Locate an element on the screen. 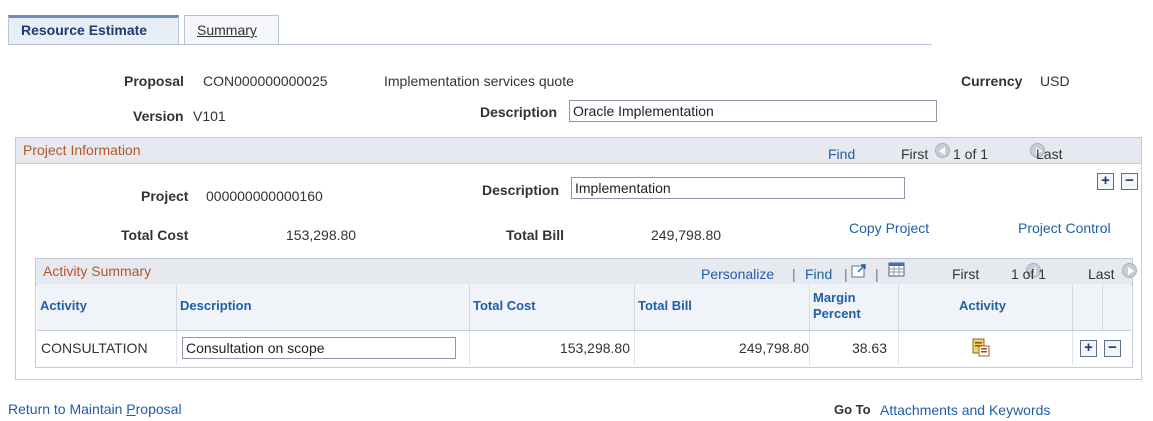 Image resolution: width=1153 pixels, height=421 pixels. personalize-link: Personalize is located at coordinates (737, 274).